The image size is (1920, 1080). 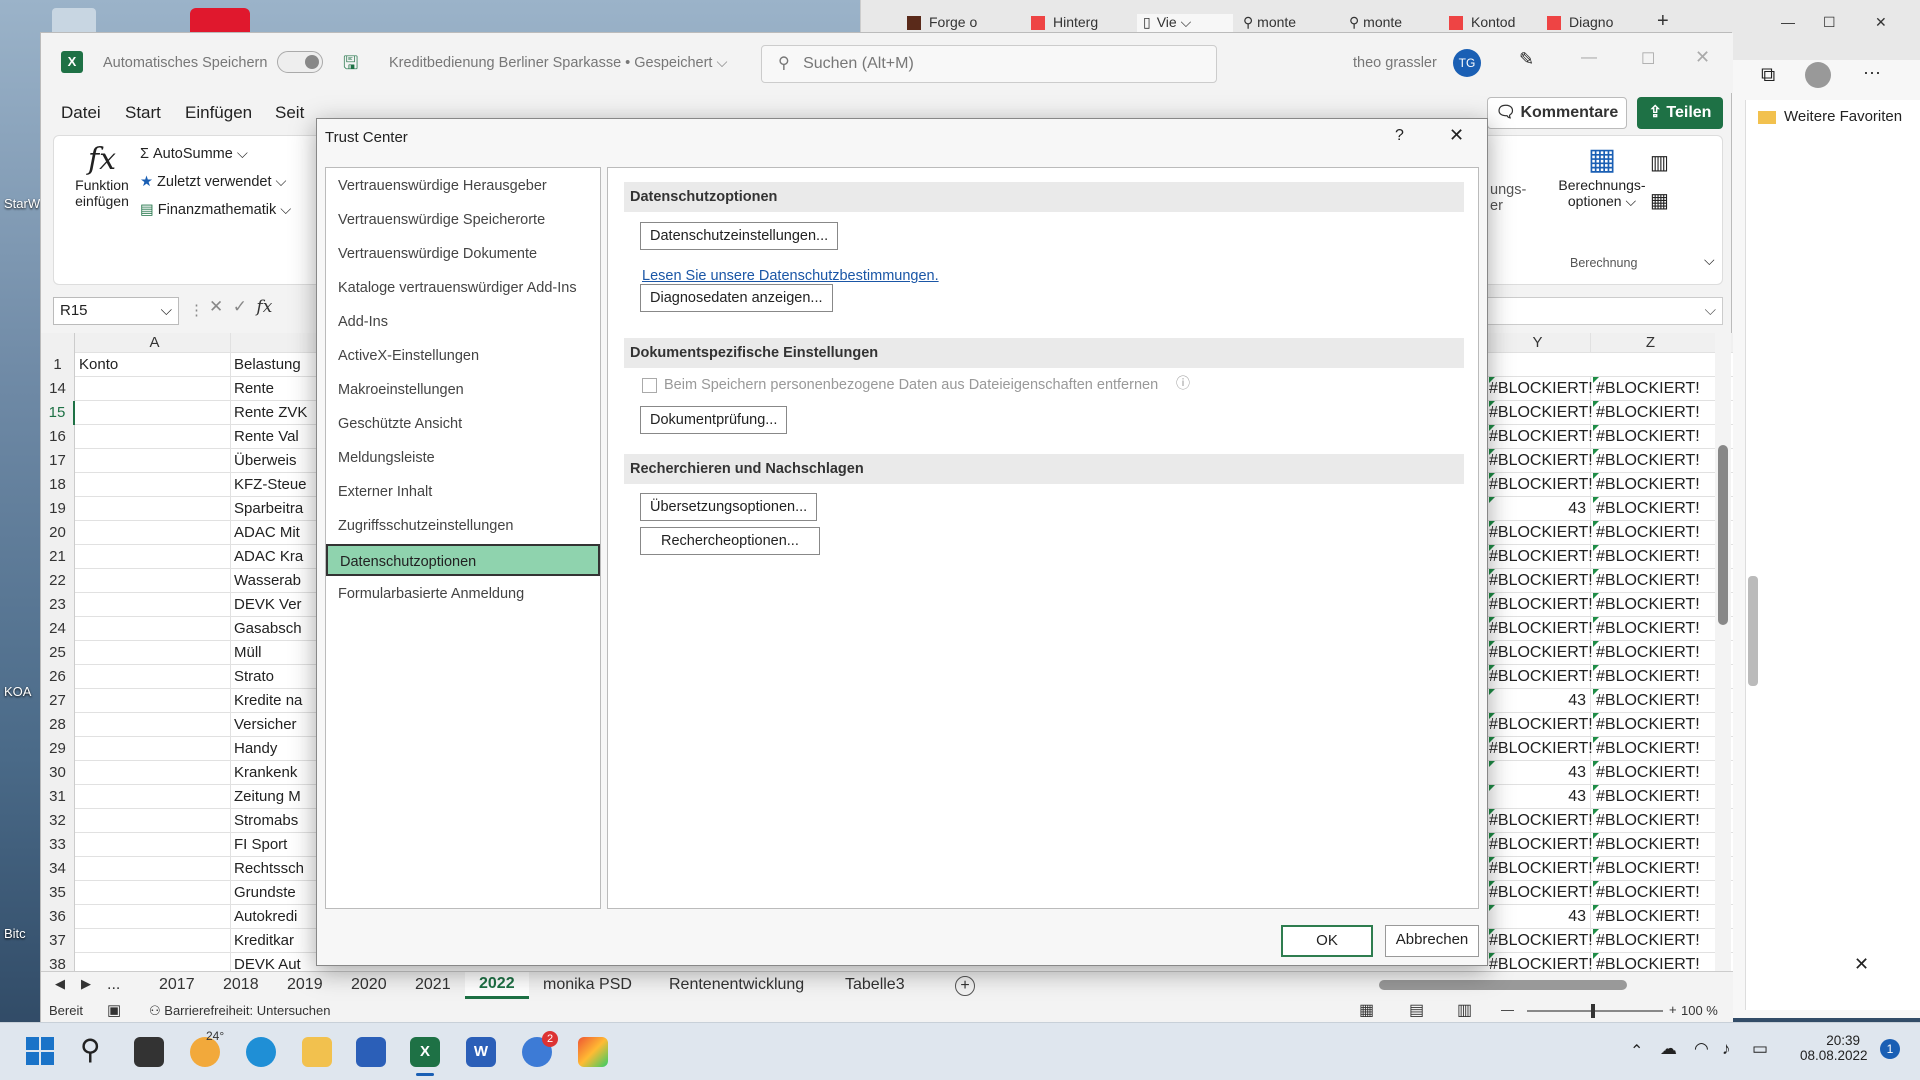 I want to click on insert-function-button: fx Funktion einfügen, so click(x=102, y=175).